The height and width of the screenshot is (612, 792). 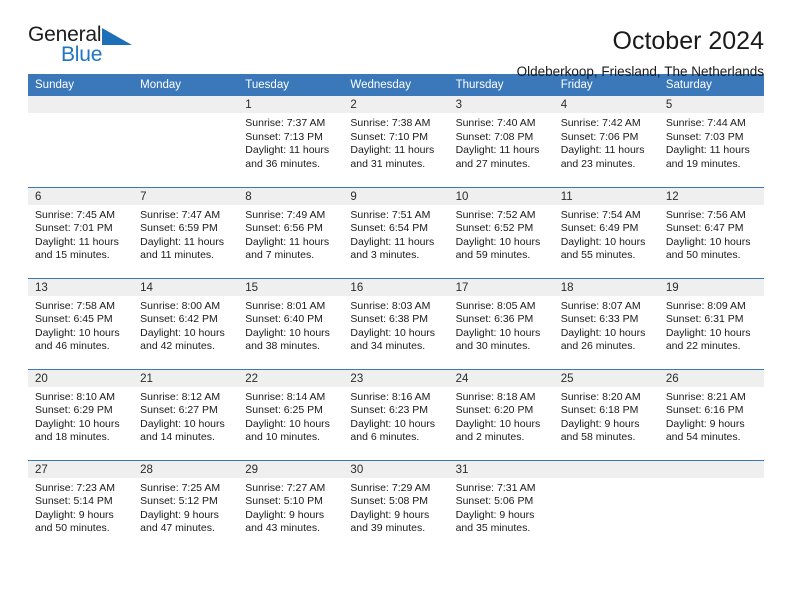 What do you see at coordinates (180, 487) in the screenshot?
I see `sunrise-text: Sunrise: 7:25 AM` at bounding box center [180, 487].